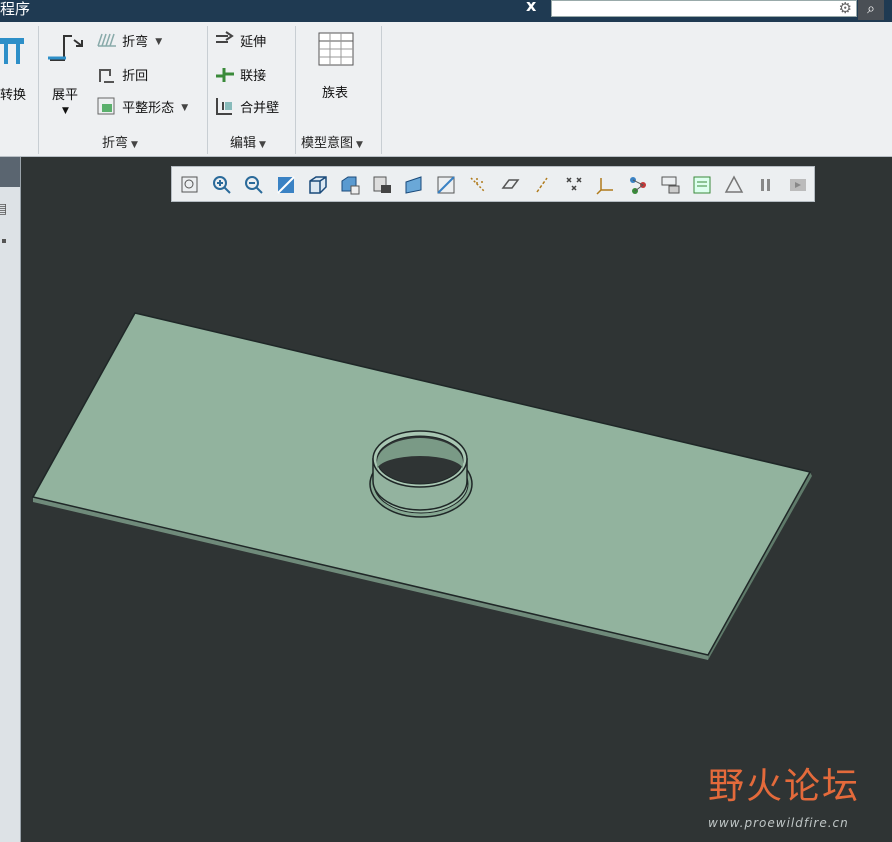 The image size is (892, 842). What do you see at coordinates (784, 786) in the screenshot?
I see `watermark-brand: 野火论坛` at bounding box center [784, 786].